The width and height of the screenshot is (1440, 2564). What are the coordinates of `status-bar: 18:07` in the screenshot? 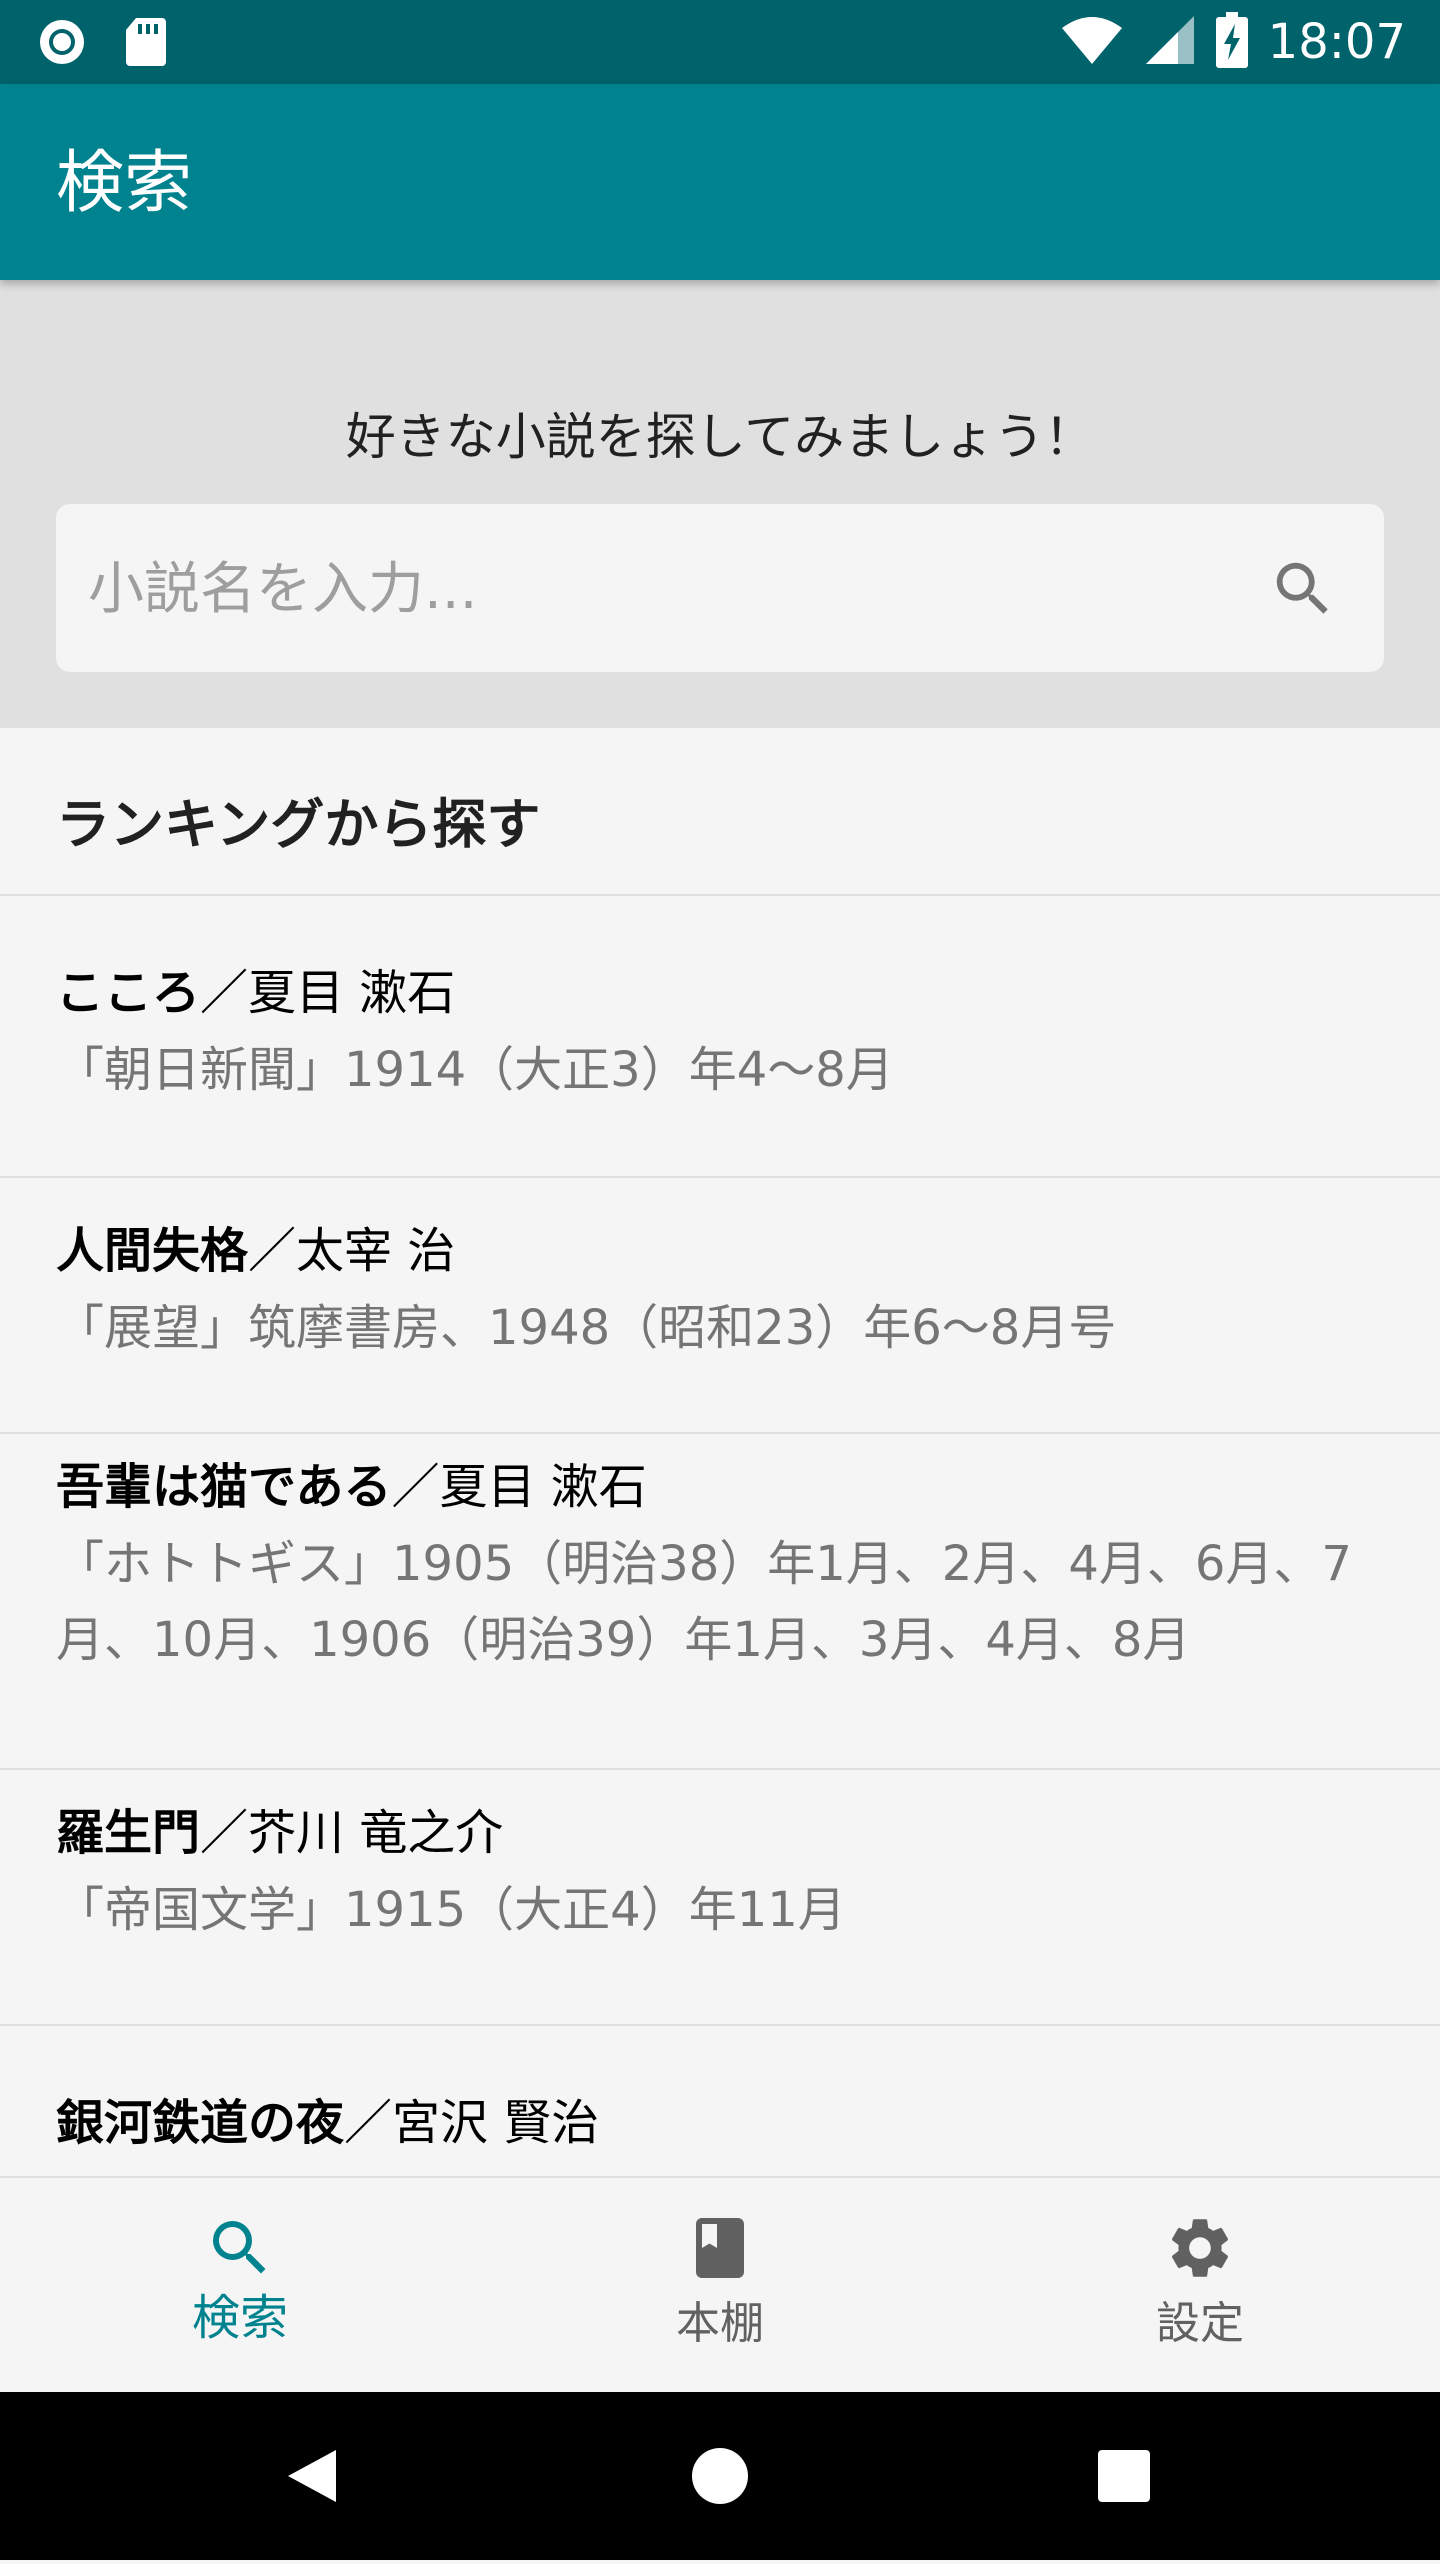 It's located at (720, 42).